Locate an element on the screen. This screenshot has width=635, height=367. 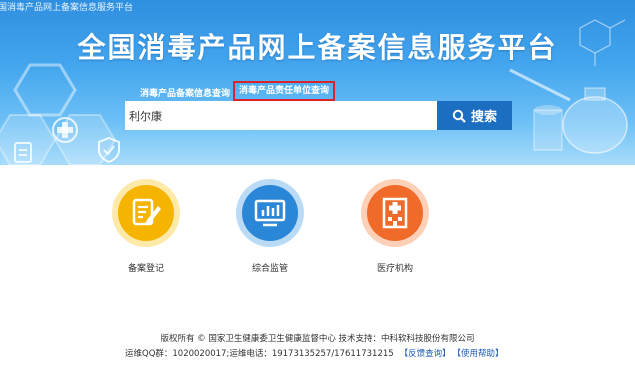
medical-circle is located at coordinates (395, 213).